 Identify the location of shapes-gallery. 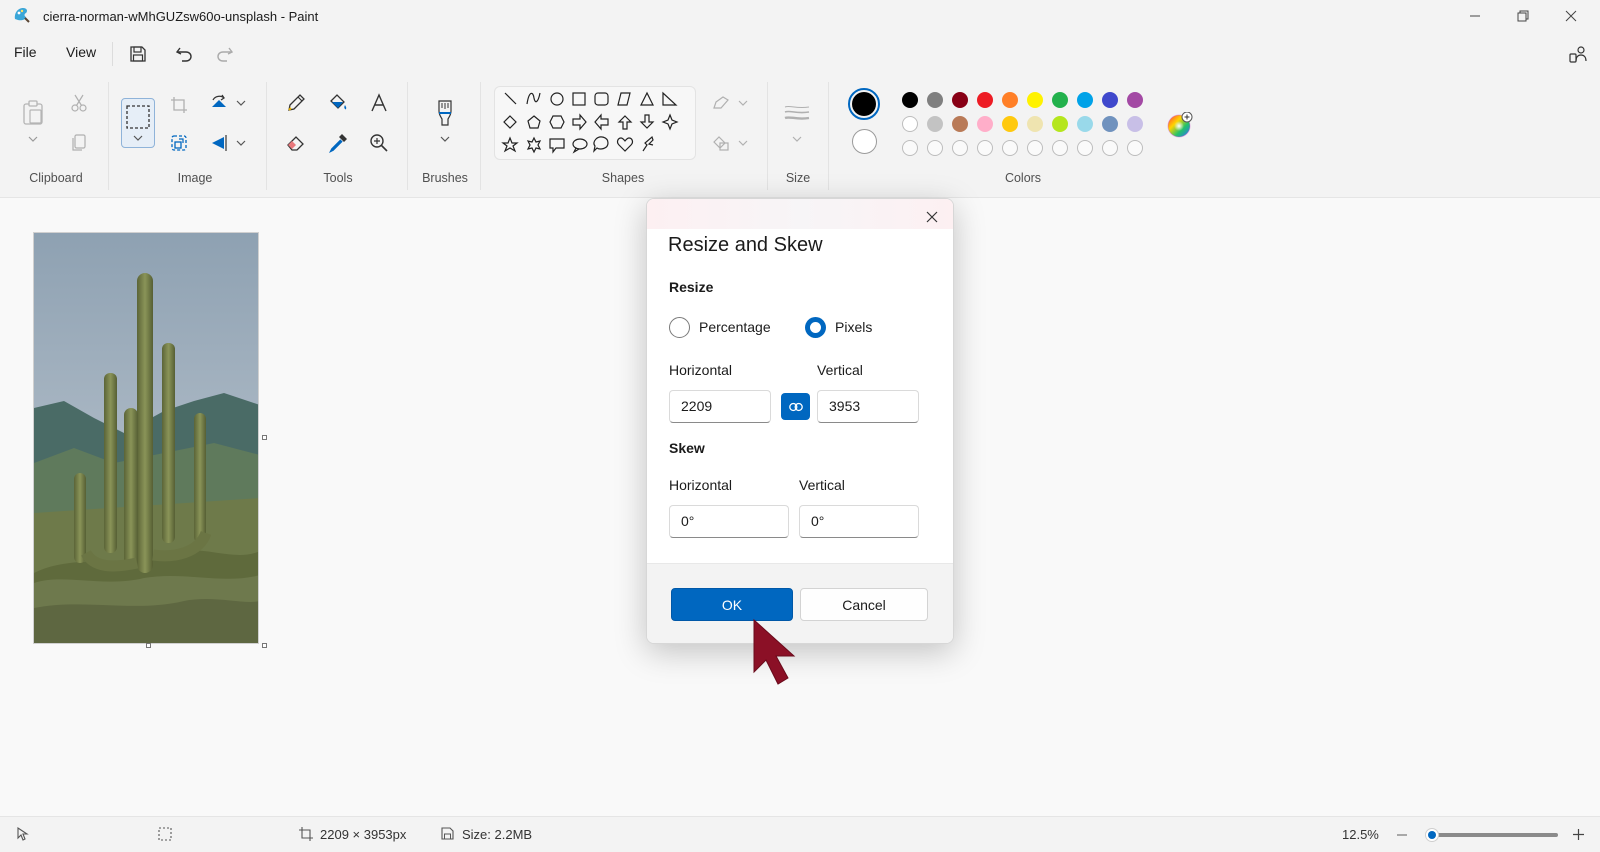
(595, 123).